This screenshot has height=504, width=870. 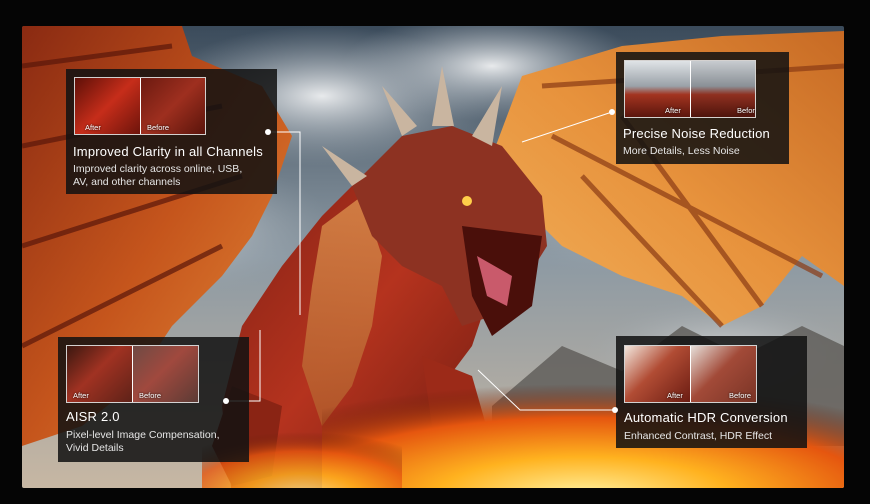 What do you see at coordinates (143, 435) in the screenshot?
I see `feature-description-line-1: Pixel-level Image Compensation,` at bounding box center [143, 435].